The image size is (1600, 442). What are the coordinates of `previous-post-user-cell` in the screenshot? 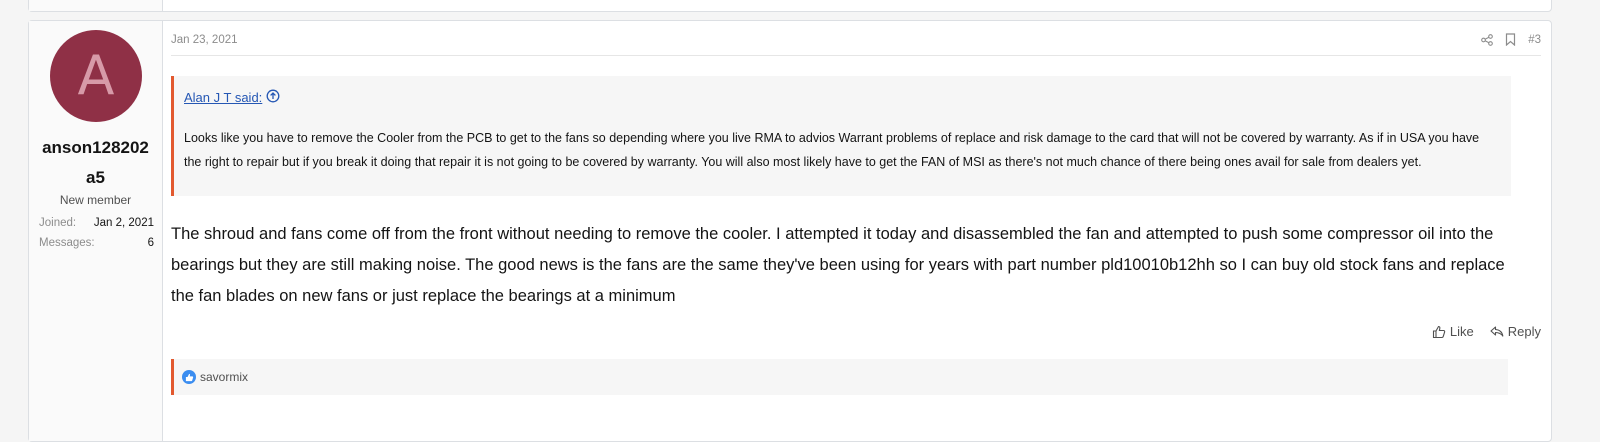 It's located at (96, 5).